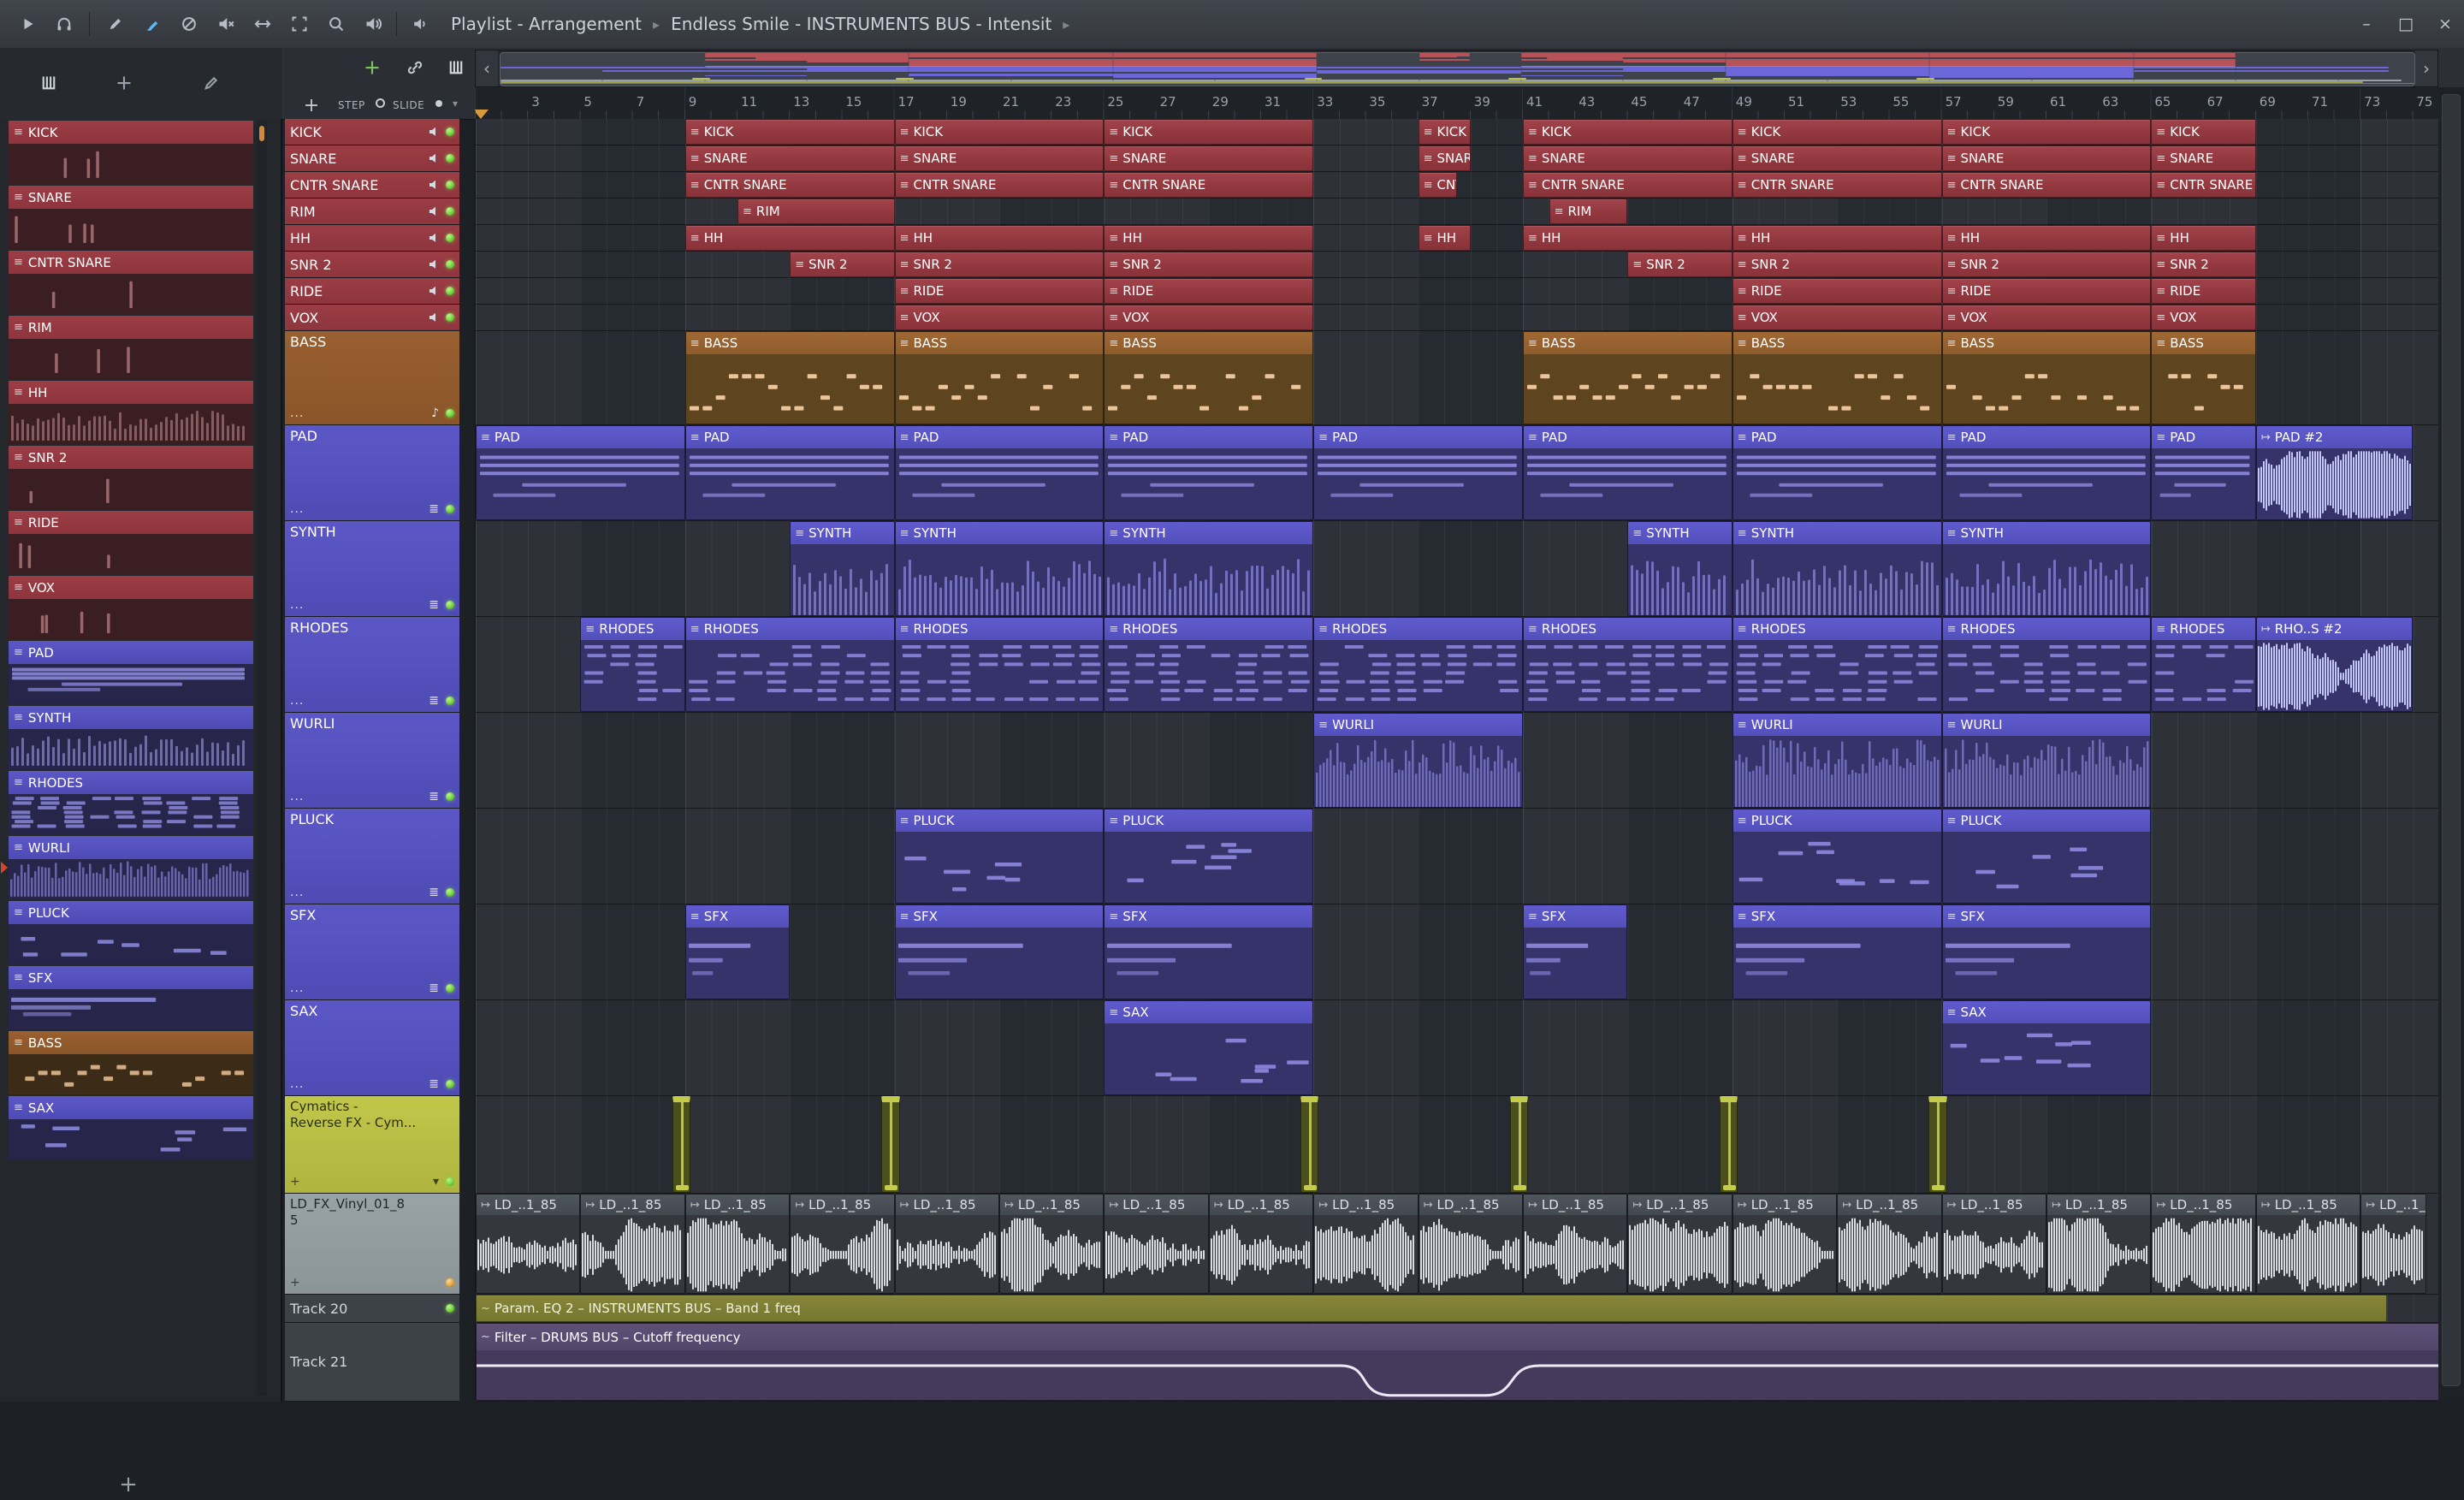 The height and width of the screenshot is (1500, 2464). I want to click on track-header-snare: SNARE, so click(372, 158).